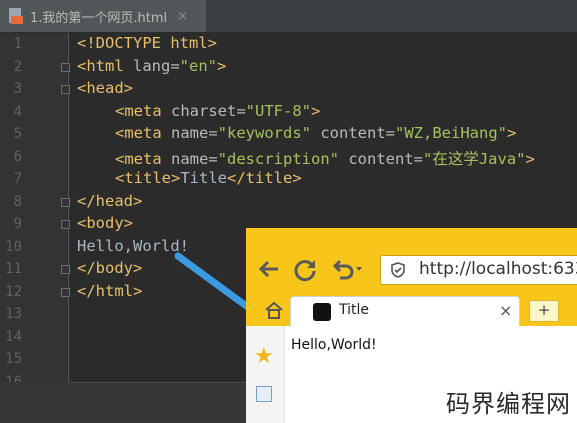  I want to click on title-open-tag: <title>, so click(148, 178).